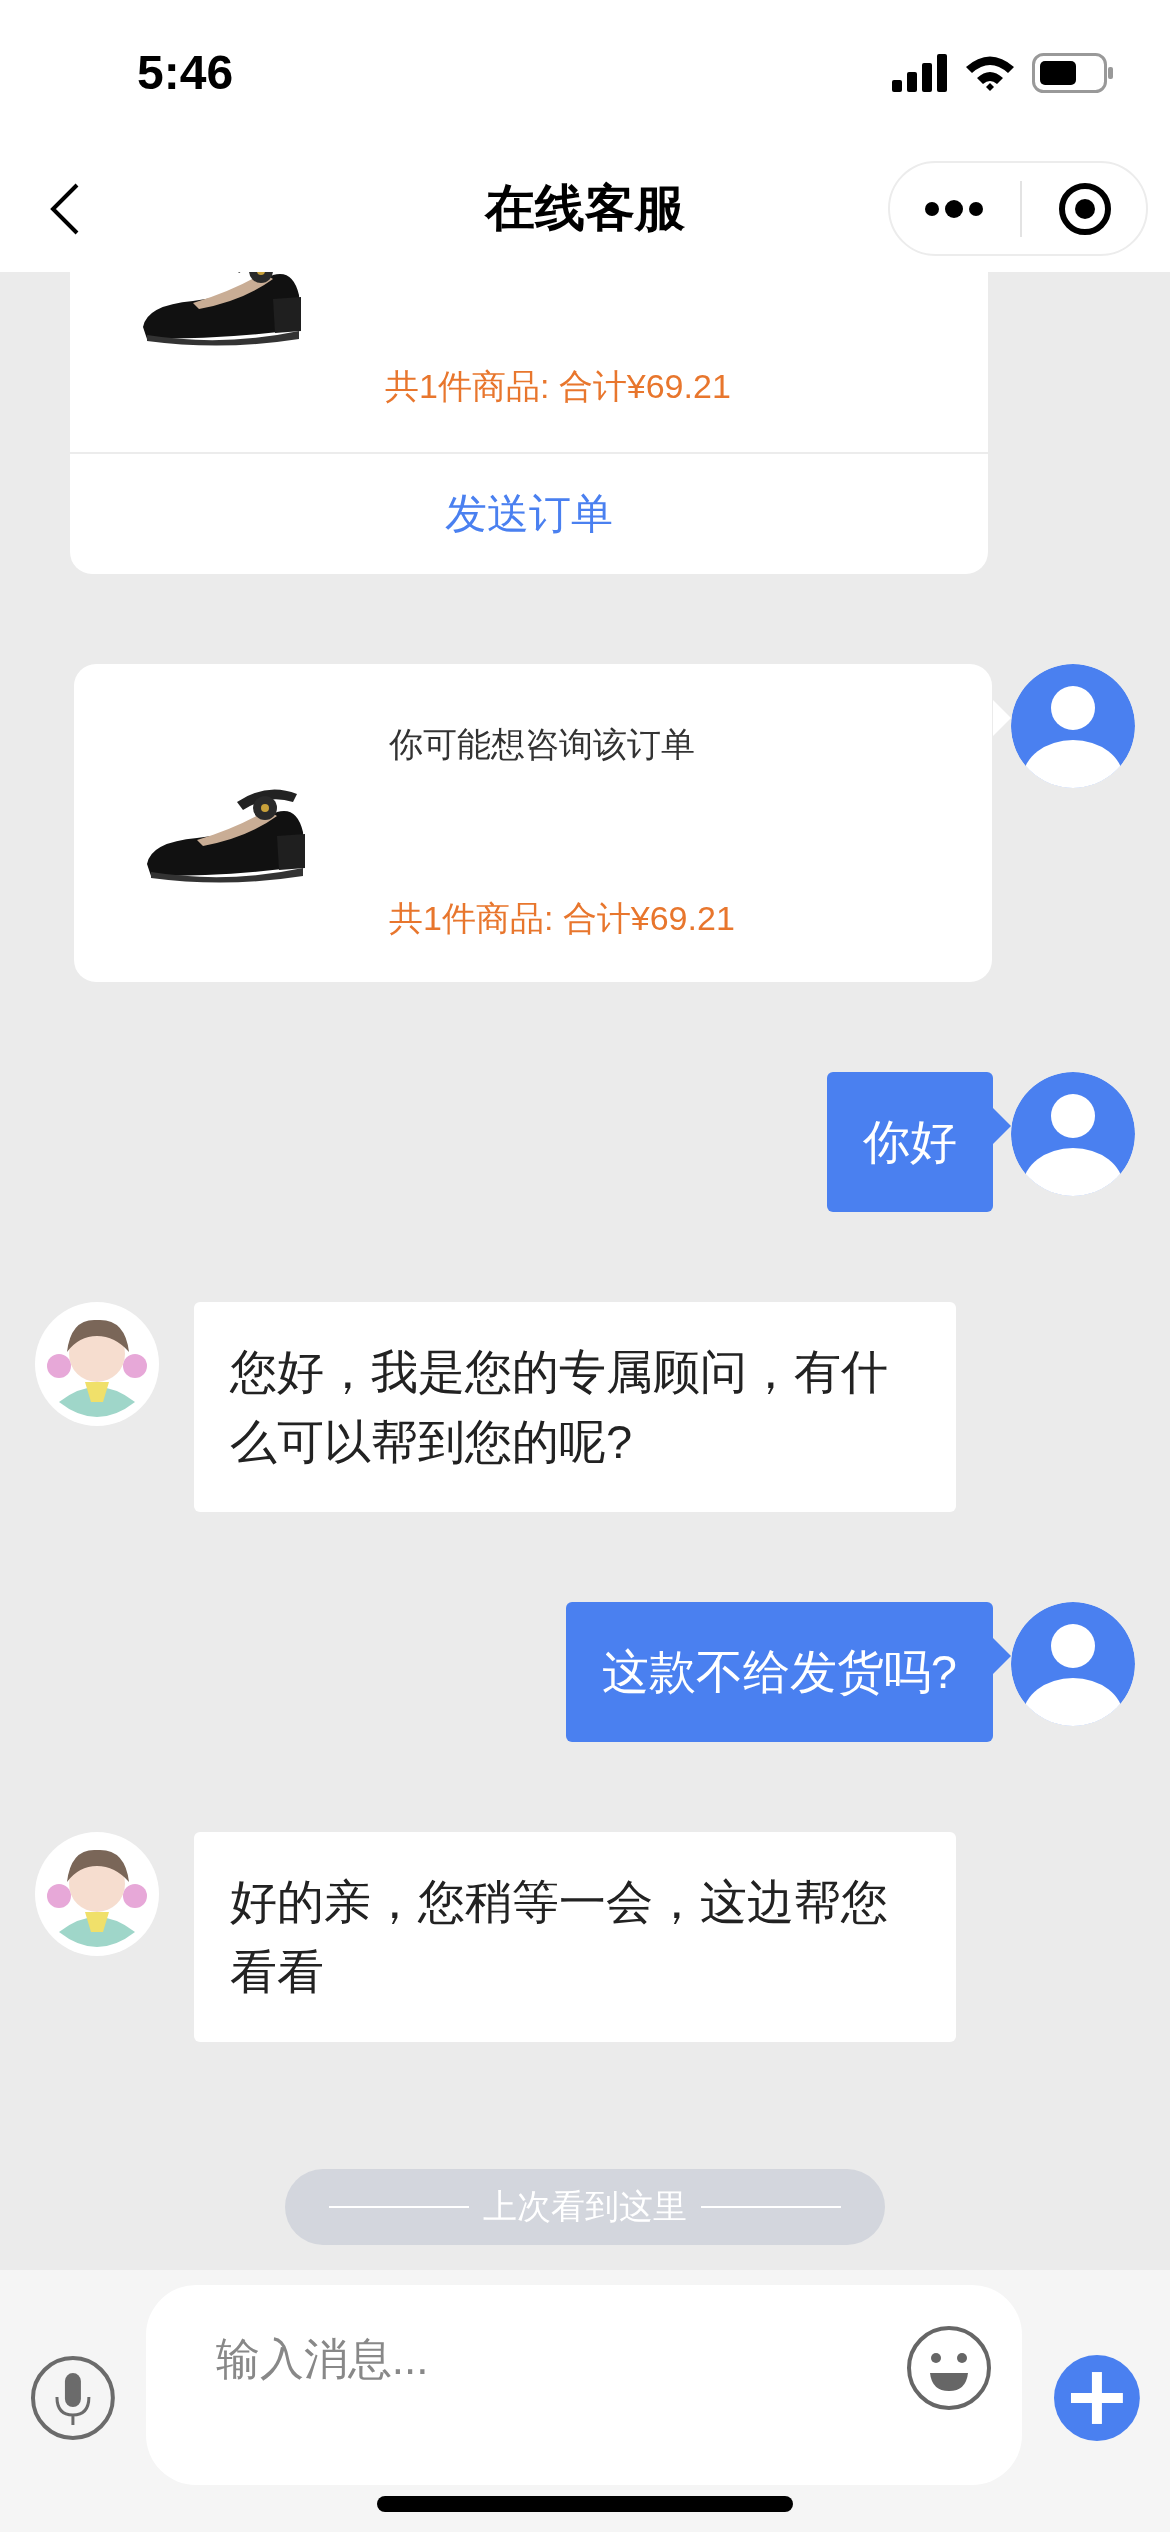 The width and height of the screenshot is (1170, 2532). I want to click on add-icon, so click(1097, 2398).